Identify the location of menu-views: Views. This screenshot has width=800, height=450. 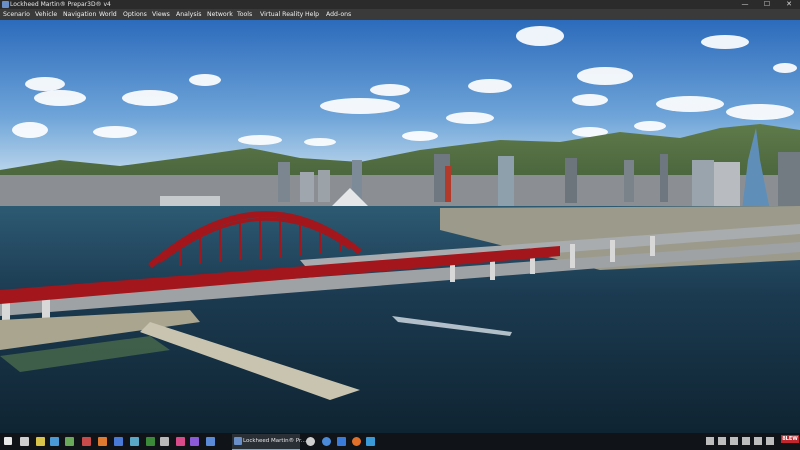
(161, 14).